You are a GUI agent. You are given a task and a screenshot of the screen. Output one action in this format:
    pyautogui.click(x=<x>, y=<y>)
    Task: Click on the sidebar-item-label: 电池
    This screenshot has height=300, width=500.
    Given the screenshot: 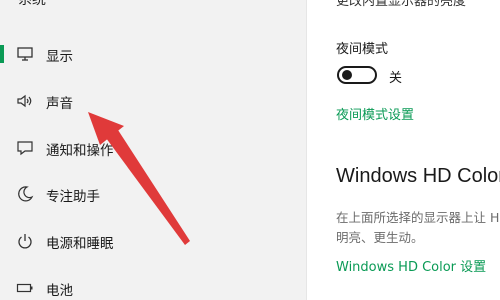 What is the action you would take?
    pyautogui.click(x=59, y=291)
    